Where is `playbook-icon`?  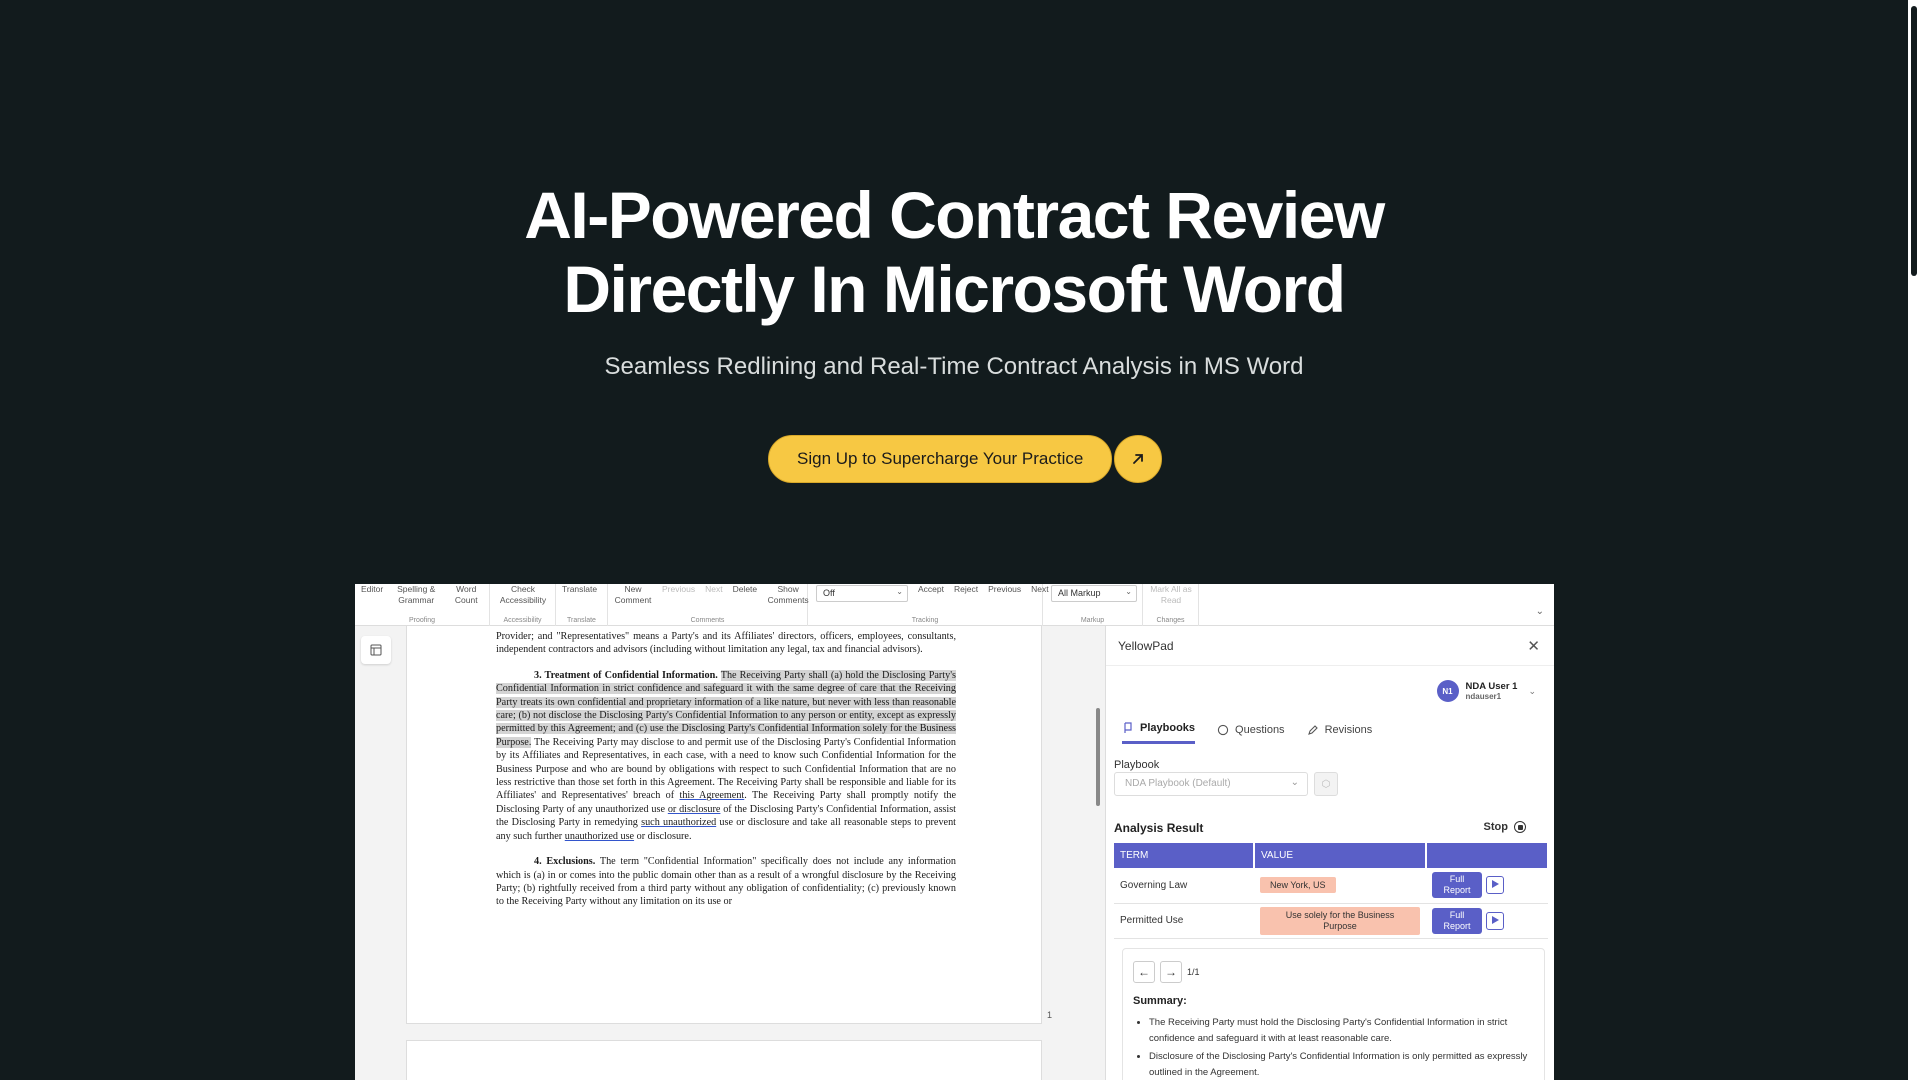
playbook-icon is located at coordinates (1128, 727).